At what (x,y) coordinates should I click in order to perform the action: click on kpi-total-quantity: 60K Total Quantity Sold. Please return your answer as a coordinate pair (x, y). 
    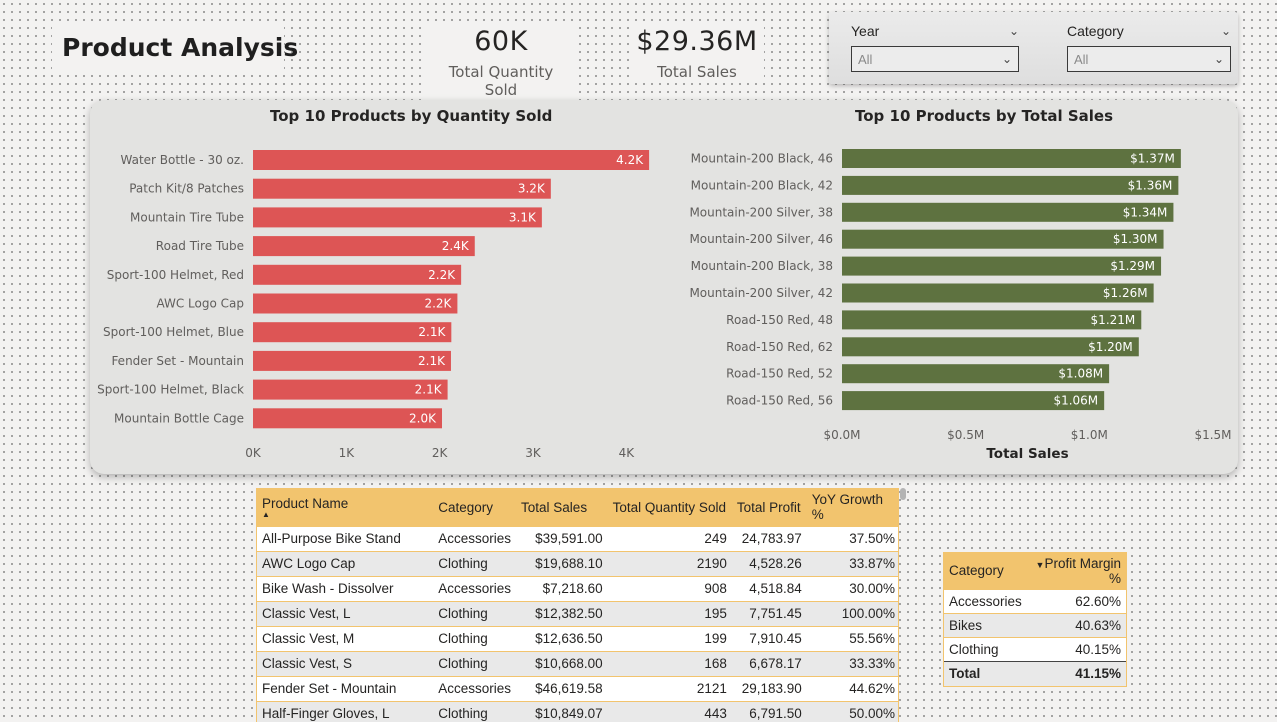
    Looking at the image, I should click on (501, 62).